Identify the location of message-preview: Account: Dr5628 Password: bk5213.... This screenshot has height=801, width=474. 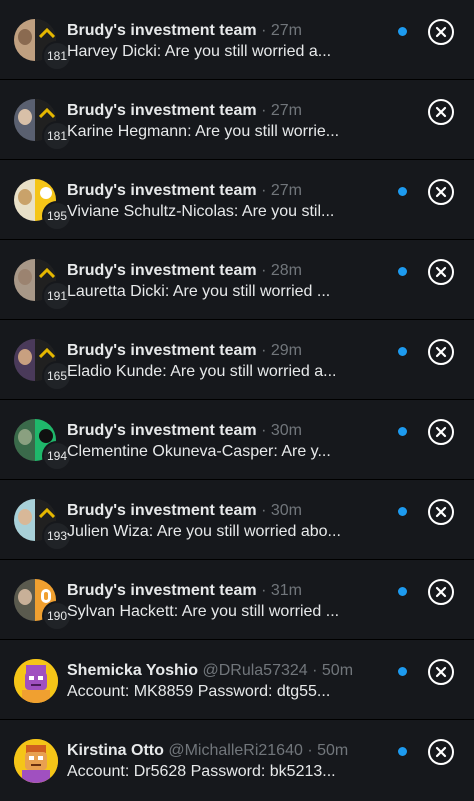
(201, 771).